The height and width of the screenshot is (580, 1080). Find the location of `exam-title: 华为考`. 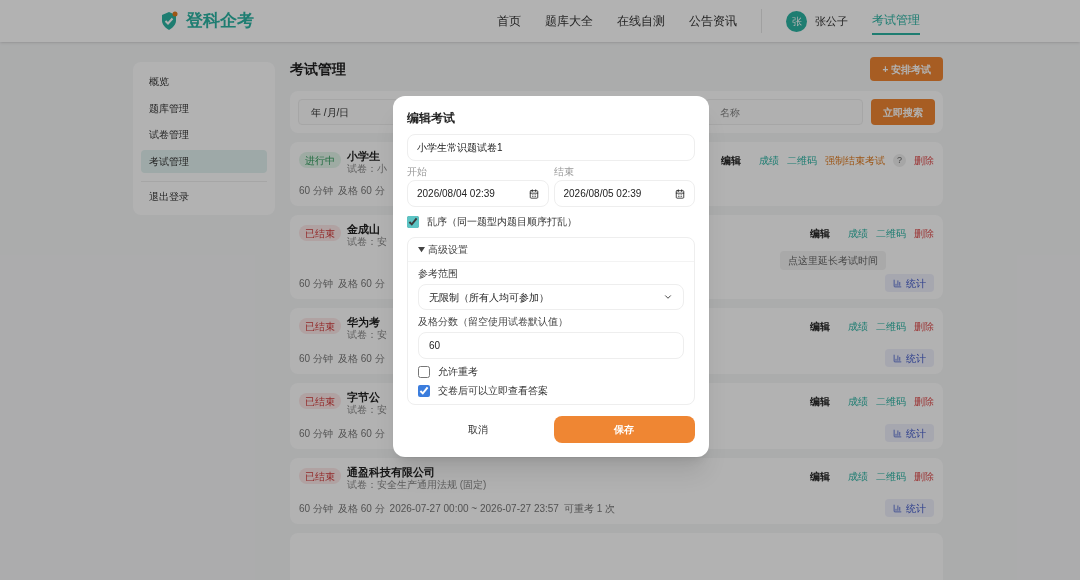

exam-title: 华为考 is located at coordinates (364, 322).